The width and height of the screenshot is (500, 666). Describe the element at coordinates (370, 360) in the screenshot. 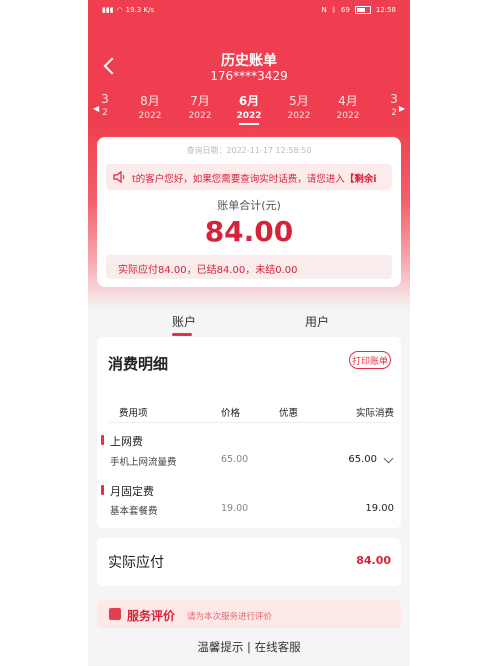

I see `print-bill-button: 打印账单` at that location.